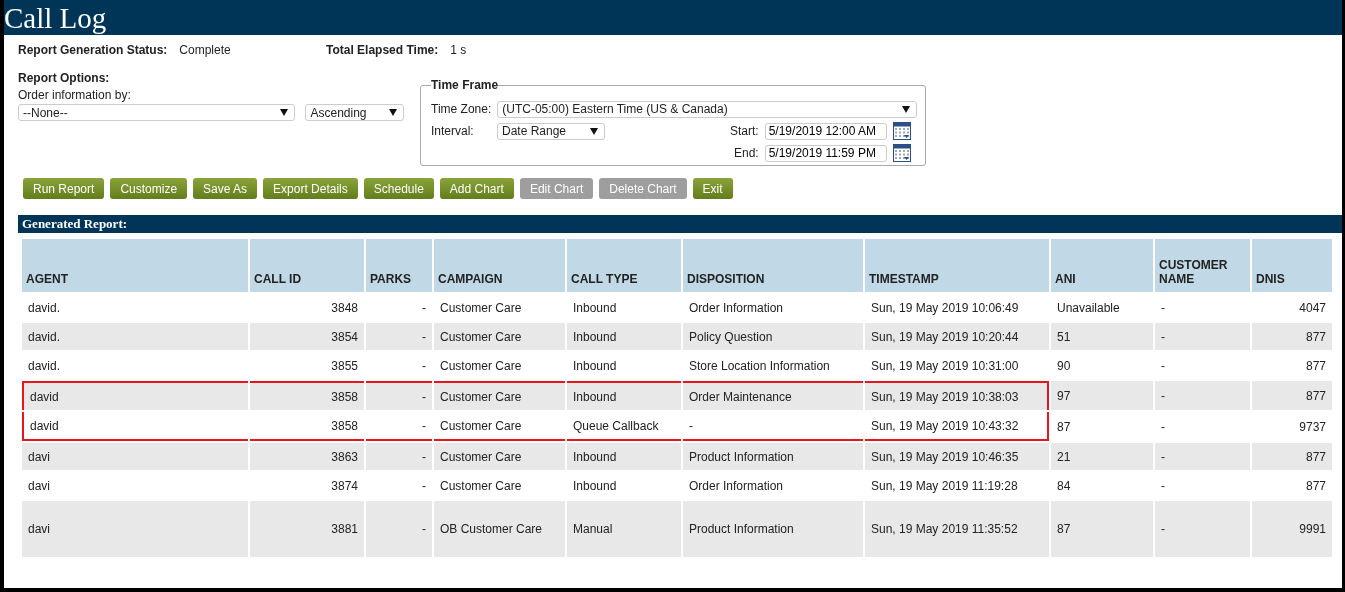 The image size is (1345, 592). What do you see at coordinates (957, 529) in the screenshot?
I see `table-cell: Sun, 19 May 2019 11:35:52` at bounding box center [957, 529].